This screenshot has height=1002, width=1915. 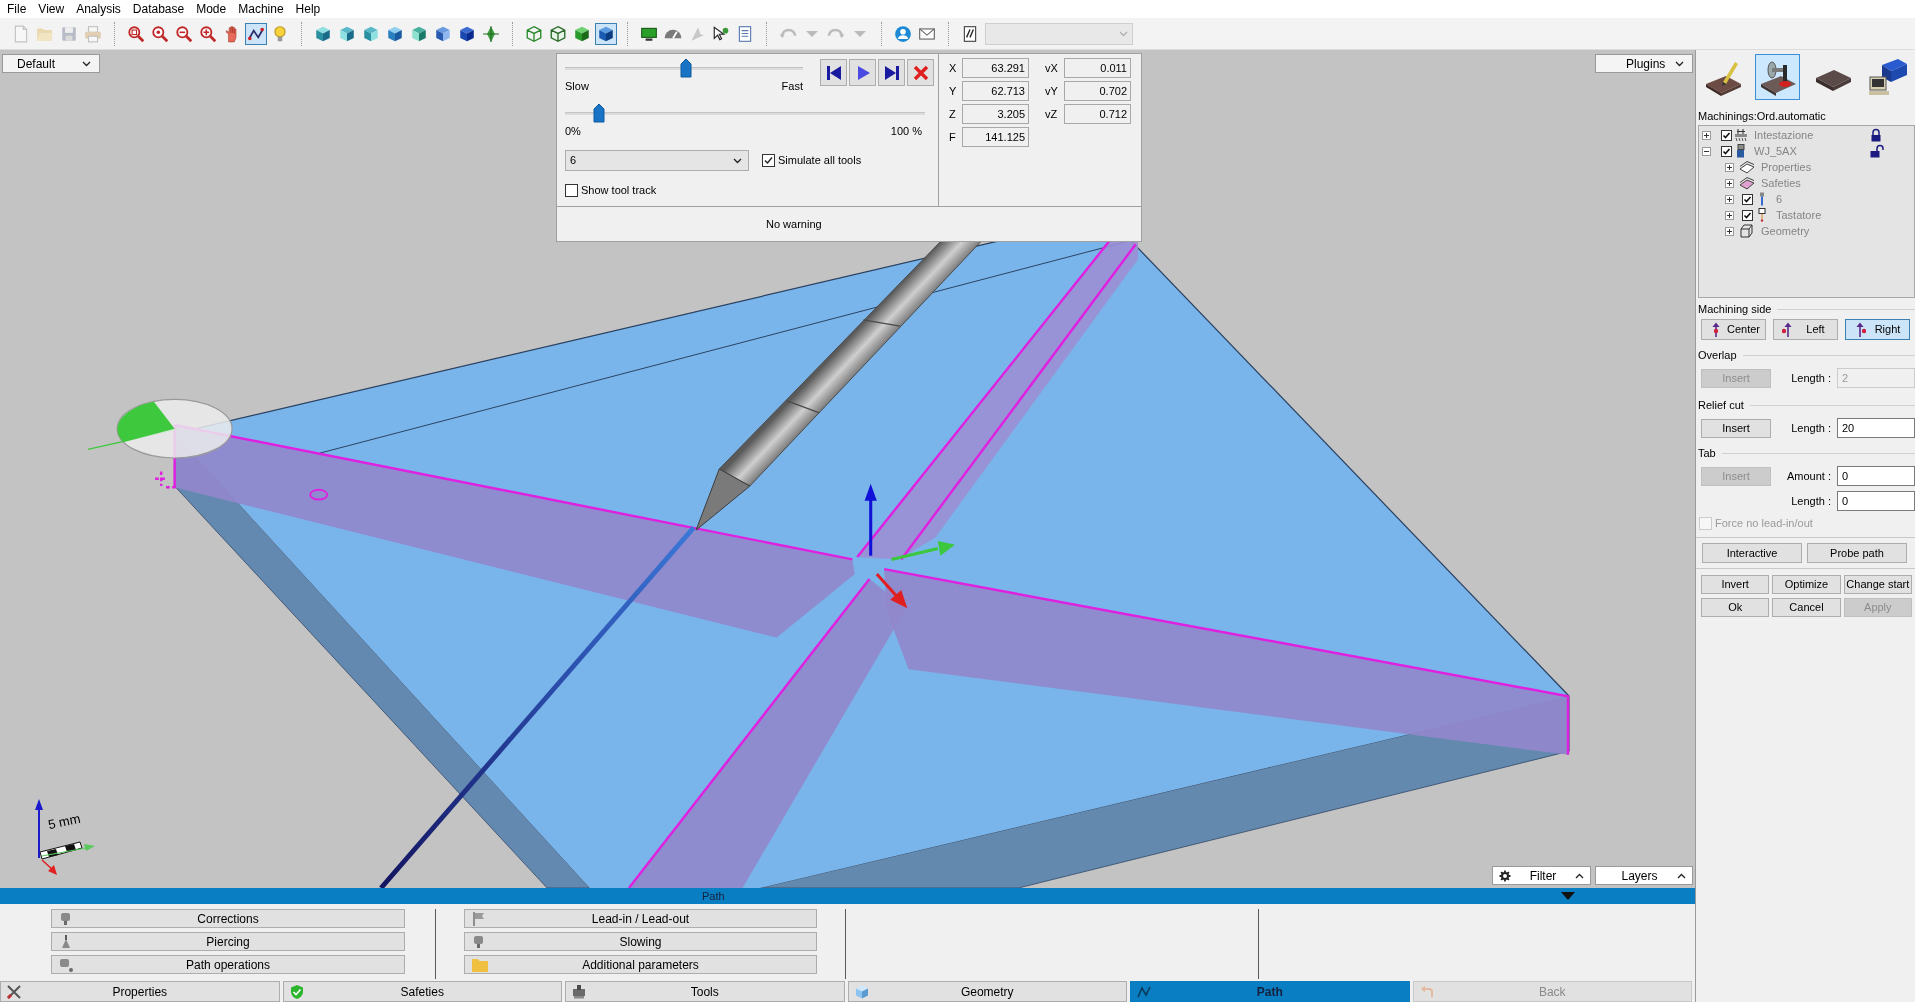 What do you see at coordinates (1887, 77) in the screenshot?
I see `computer-icon` at bounding box center [1887, 77].